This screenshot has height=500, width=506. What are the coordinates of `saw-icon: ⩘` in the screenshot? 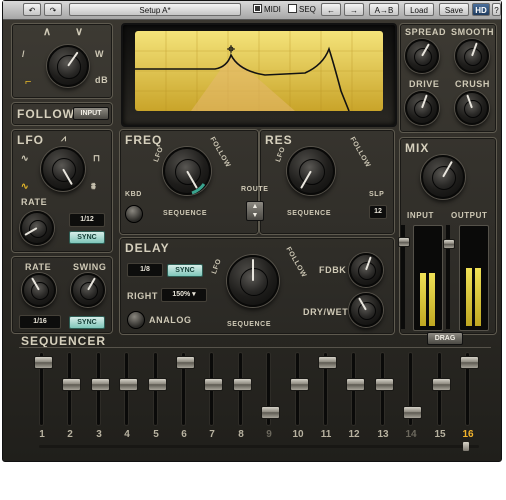 It's located at (64, 138).